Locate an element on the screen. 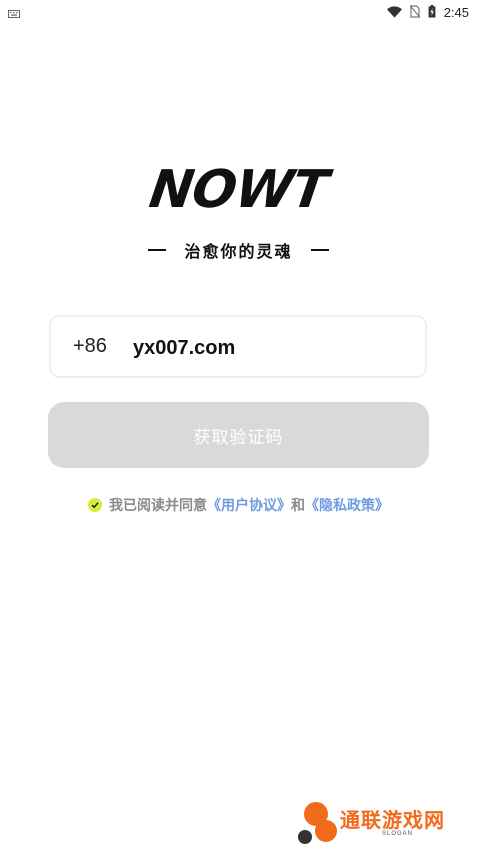 This screenshot has width=477, height=848. phone-number-input is located at coordinates (263, 348).